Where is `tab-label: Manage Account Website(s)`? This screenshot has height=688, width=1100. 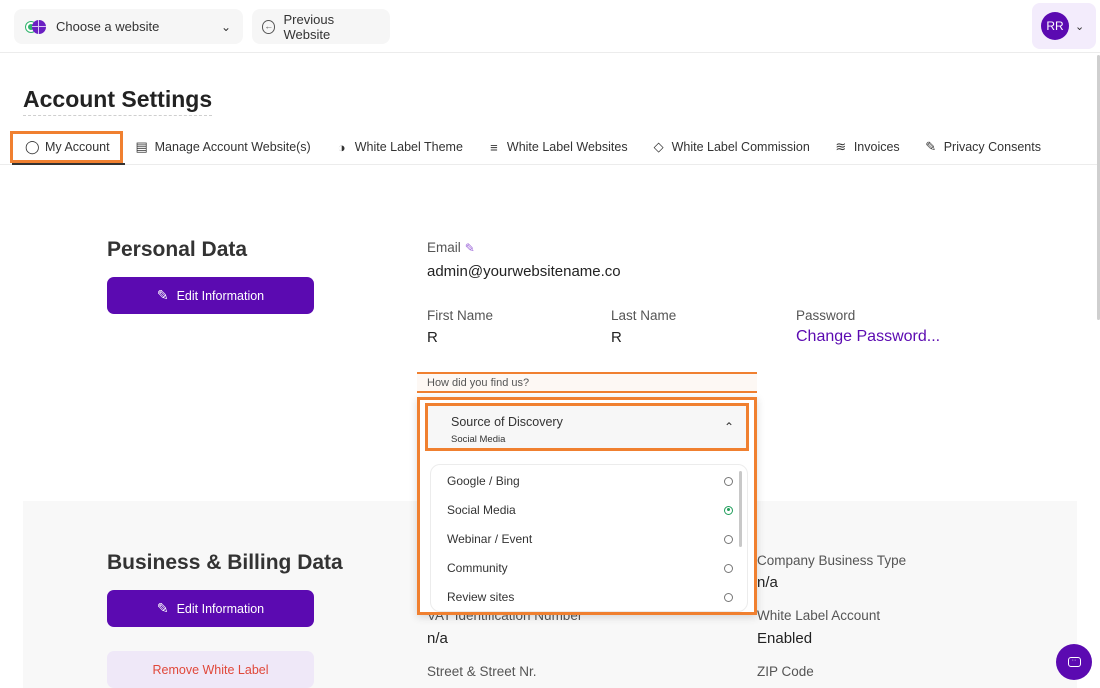 tab-label: Manage Account Website(s) is located at coordinates (232, 147).